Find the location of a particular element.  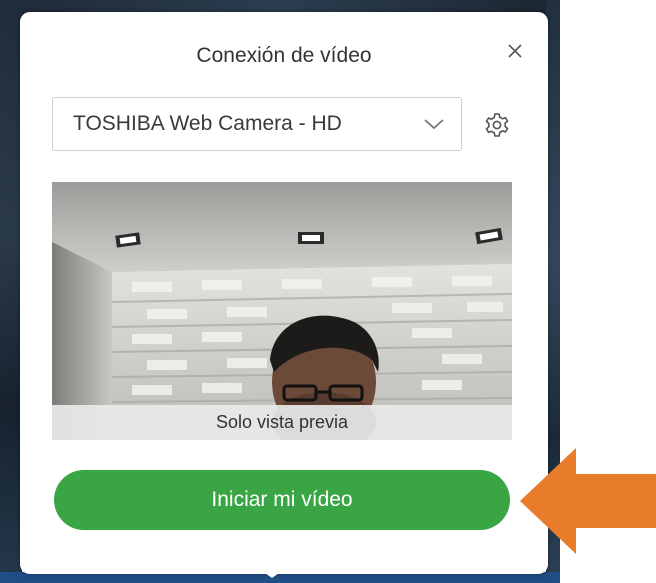

close-icon is located at coordinates (515, 51).